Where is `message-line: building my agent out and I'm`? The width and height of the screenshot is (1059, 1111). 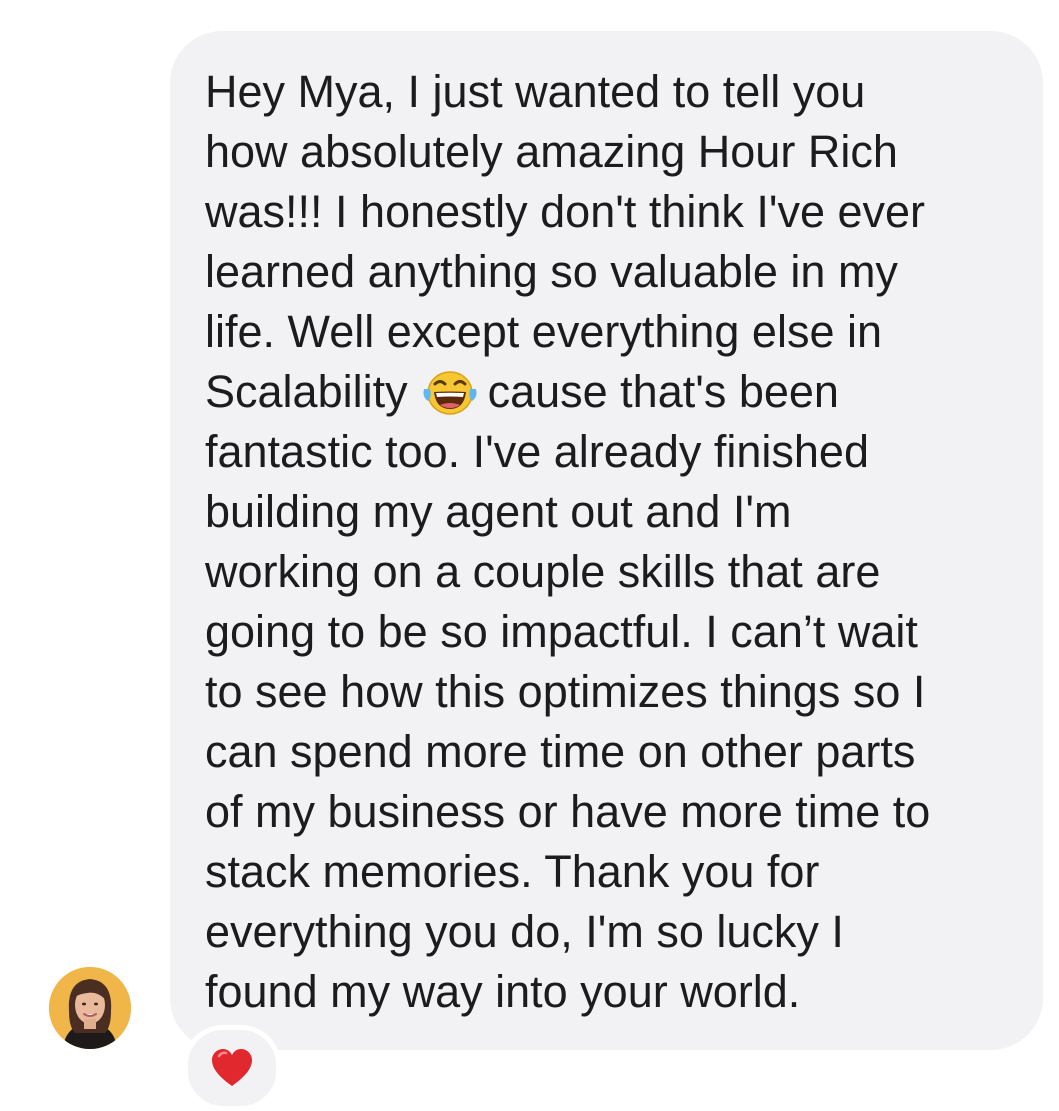
message-line: building my agent out and I'm is located at coordinates (498, 511).